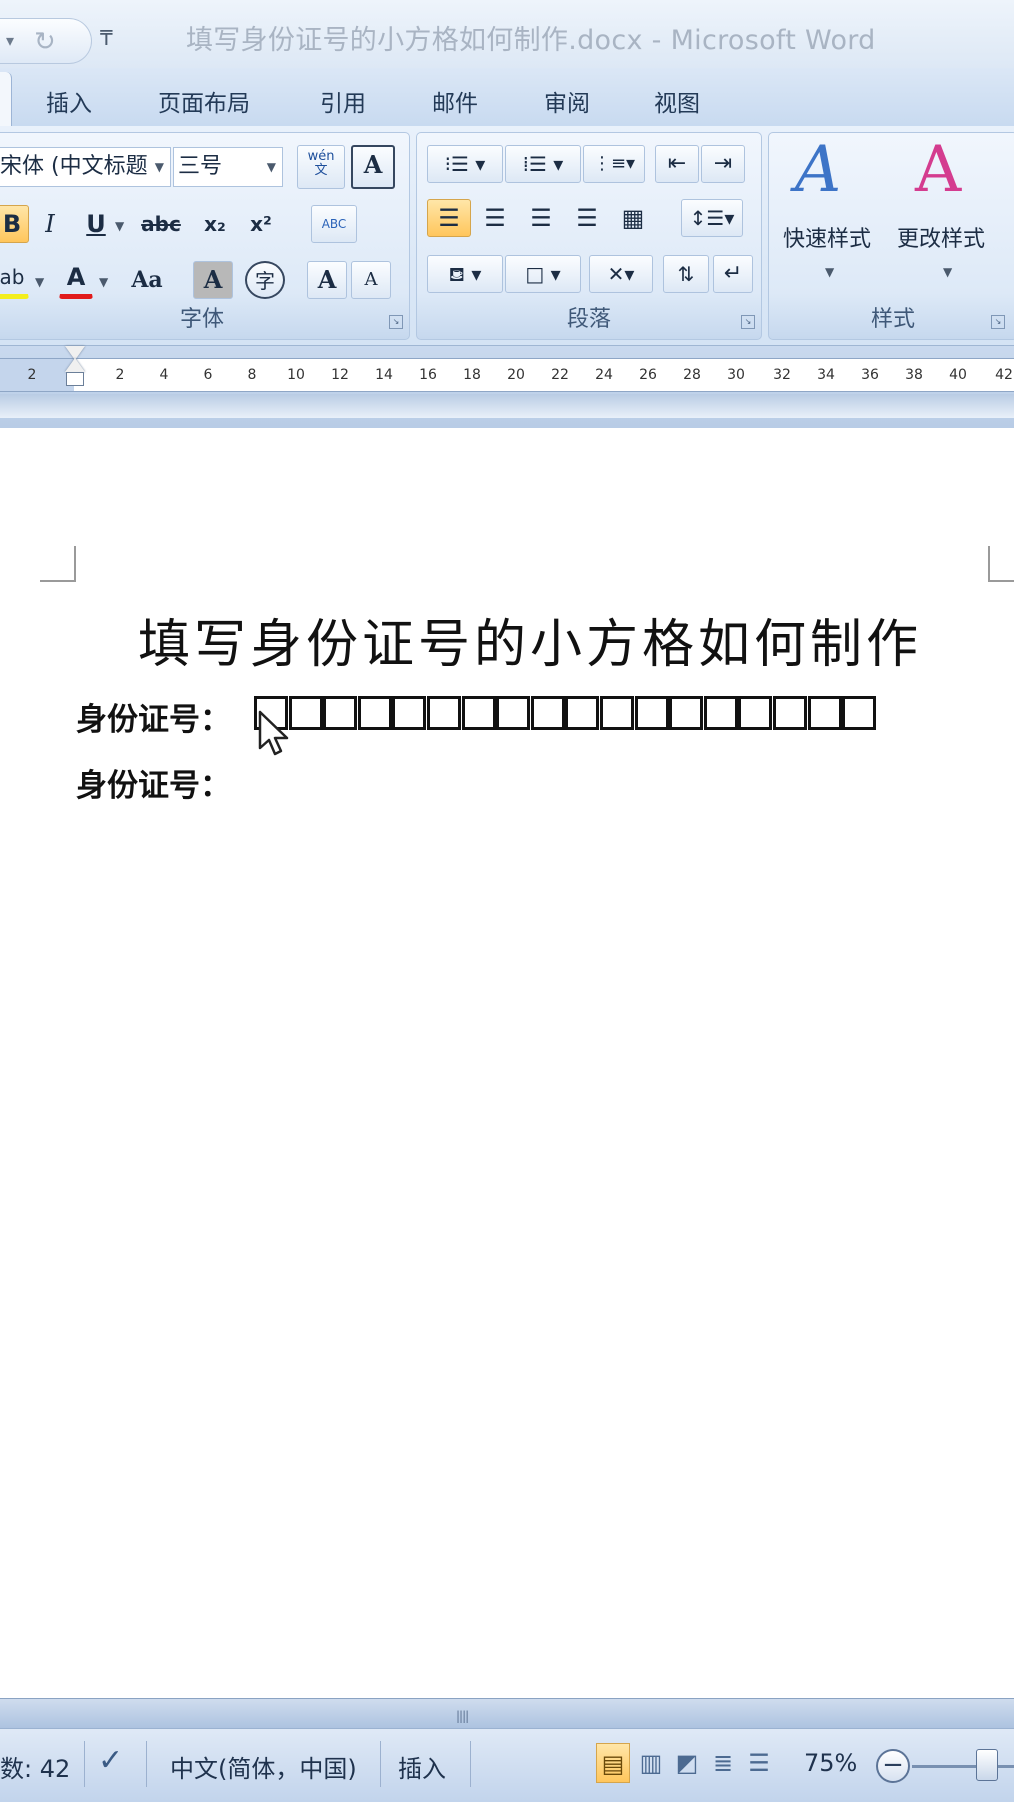 This screenshot has height=1802, width=1014. Describe the element at coordinates (712, 218) in the screenshot. I see `line-spacing-button: ↕☰▾` at that location.